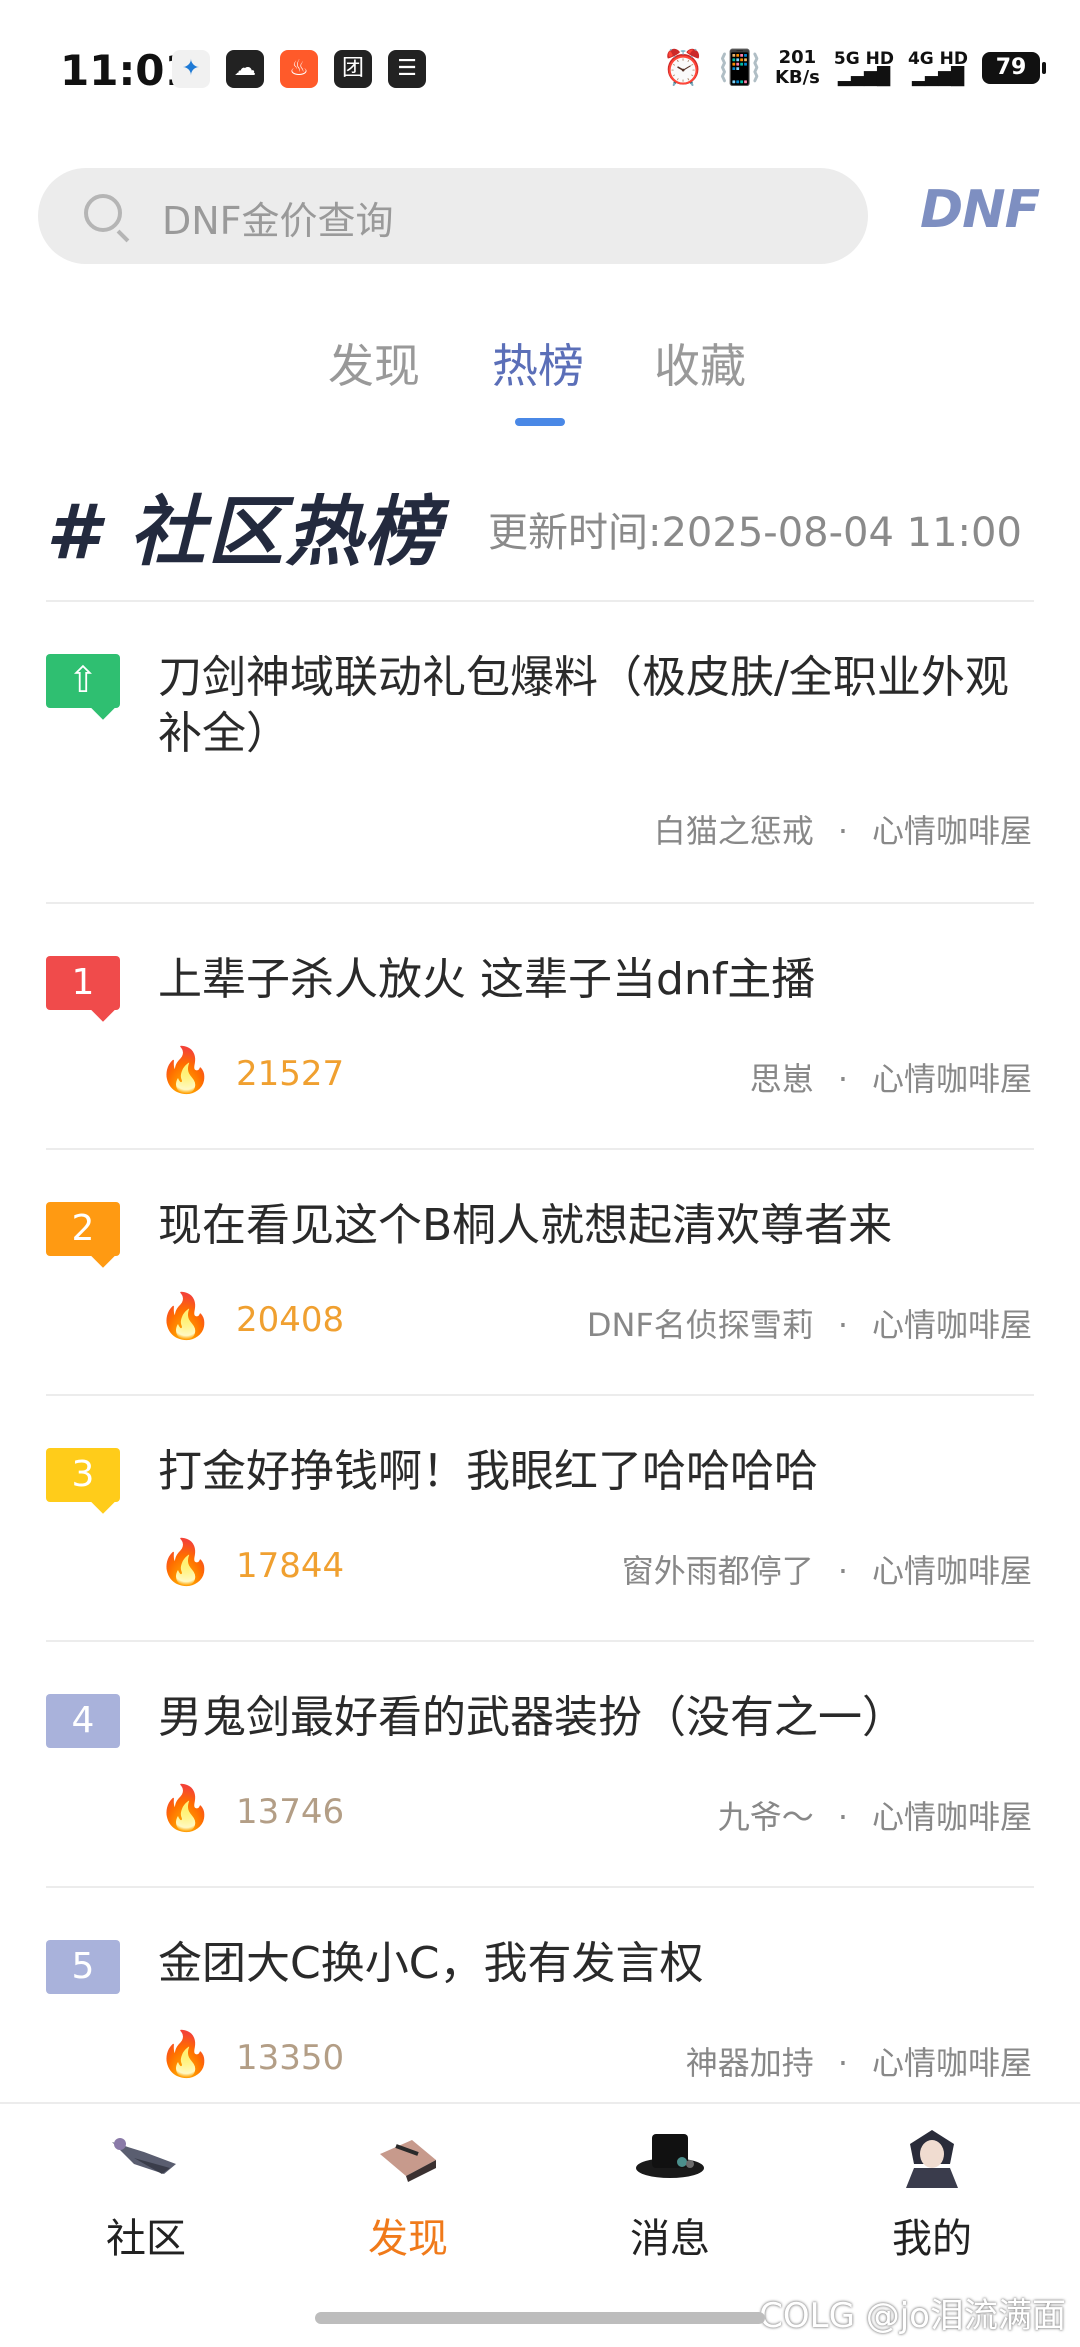 This screenshot has height=2347, width=1080. Describe the element at coordinates (593, 1718) in the screenshot. I see `item-title: 男鬼剑最好看的武器装扮（没有之一）` at that location.